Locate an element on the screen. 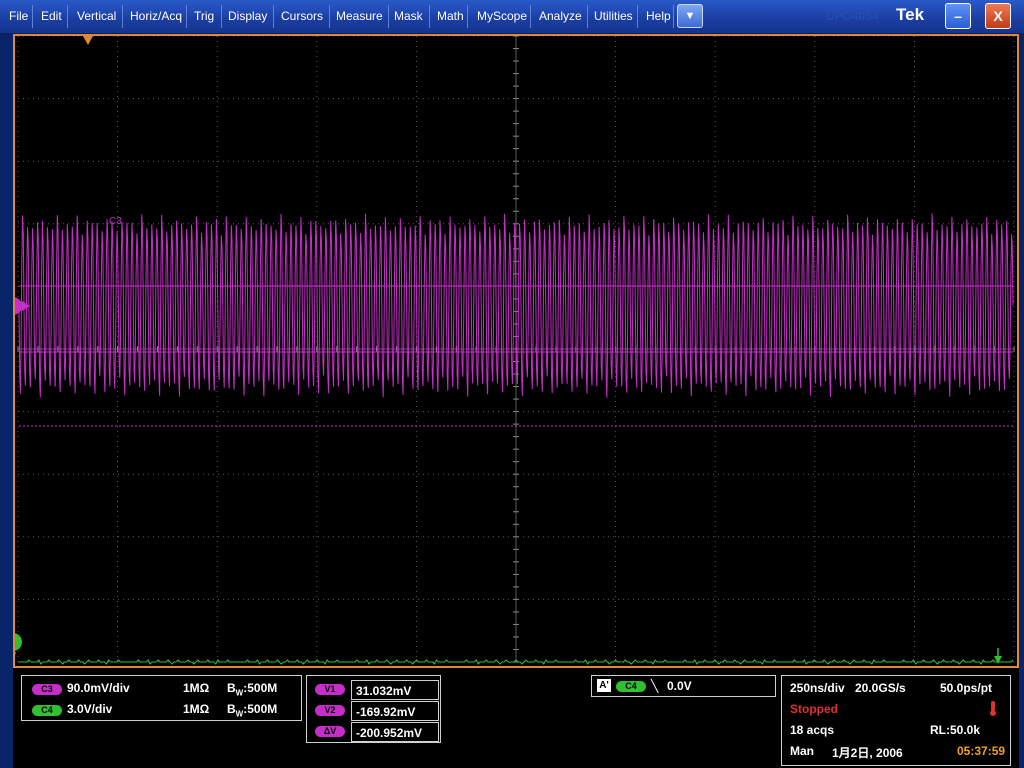 Image resolution: width=1024 pixels, height=768 pixels. cursor-v1-badge: V1 is located at coordinates (330, 689).